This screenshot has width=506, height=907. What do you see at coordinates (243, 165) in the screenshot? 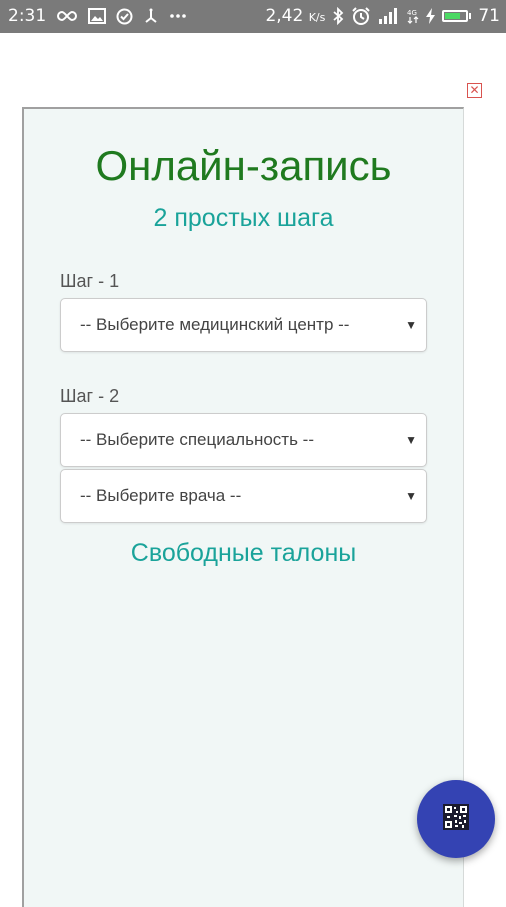
I see `page-title: Онлайн-запись` at bounding box center [243, 165].